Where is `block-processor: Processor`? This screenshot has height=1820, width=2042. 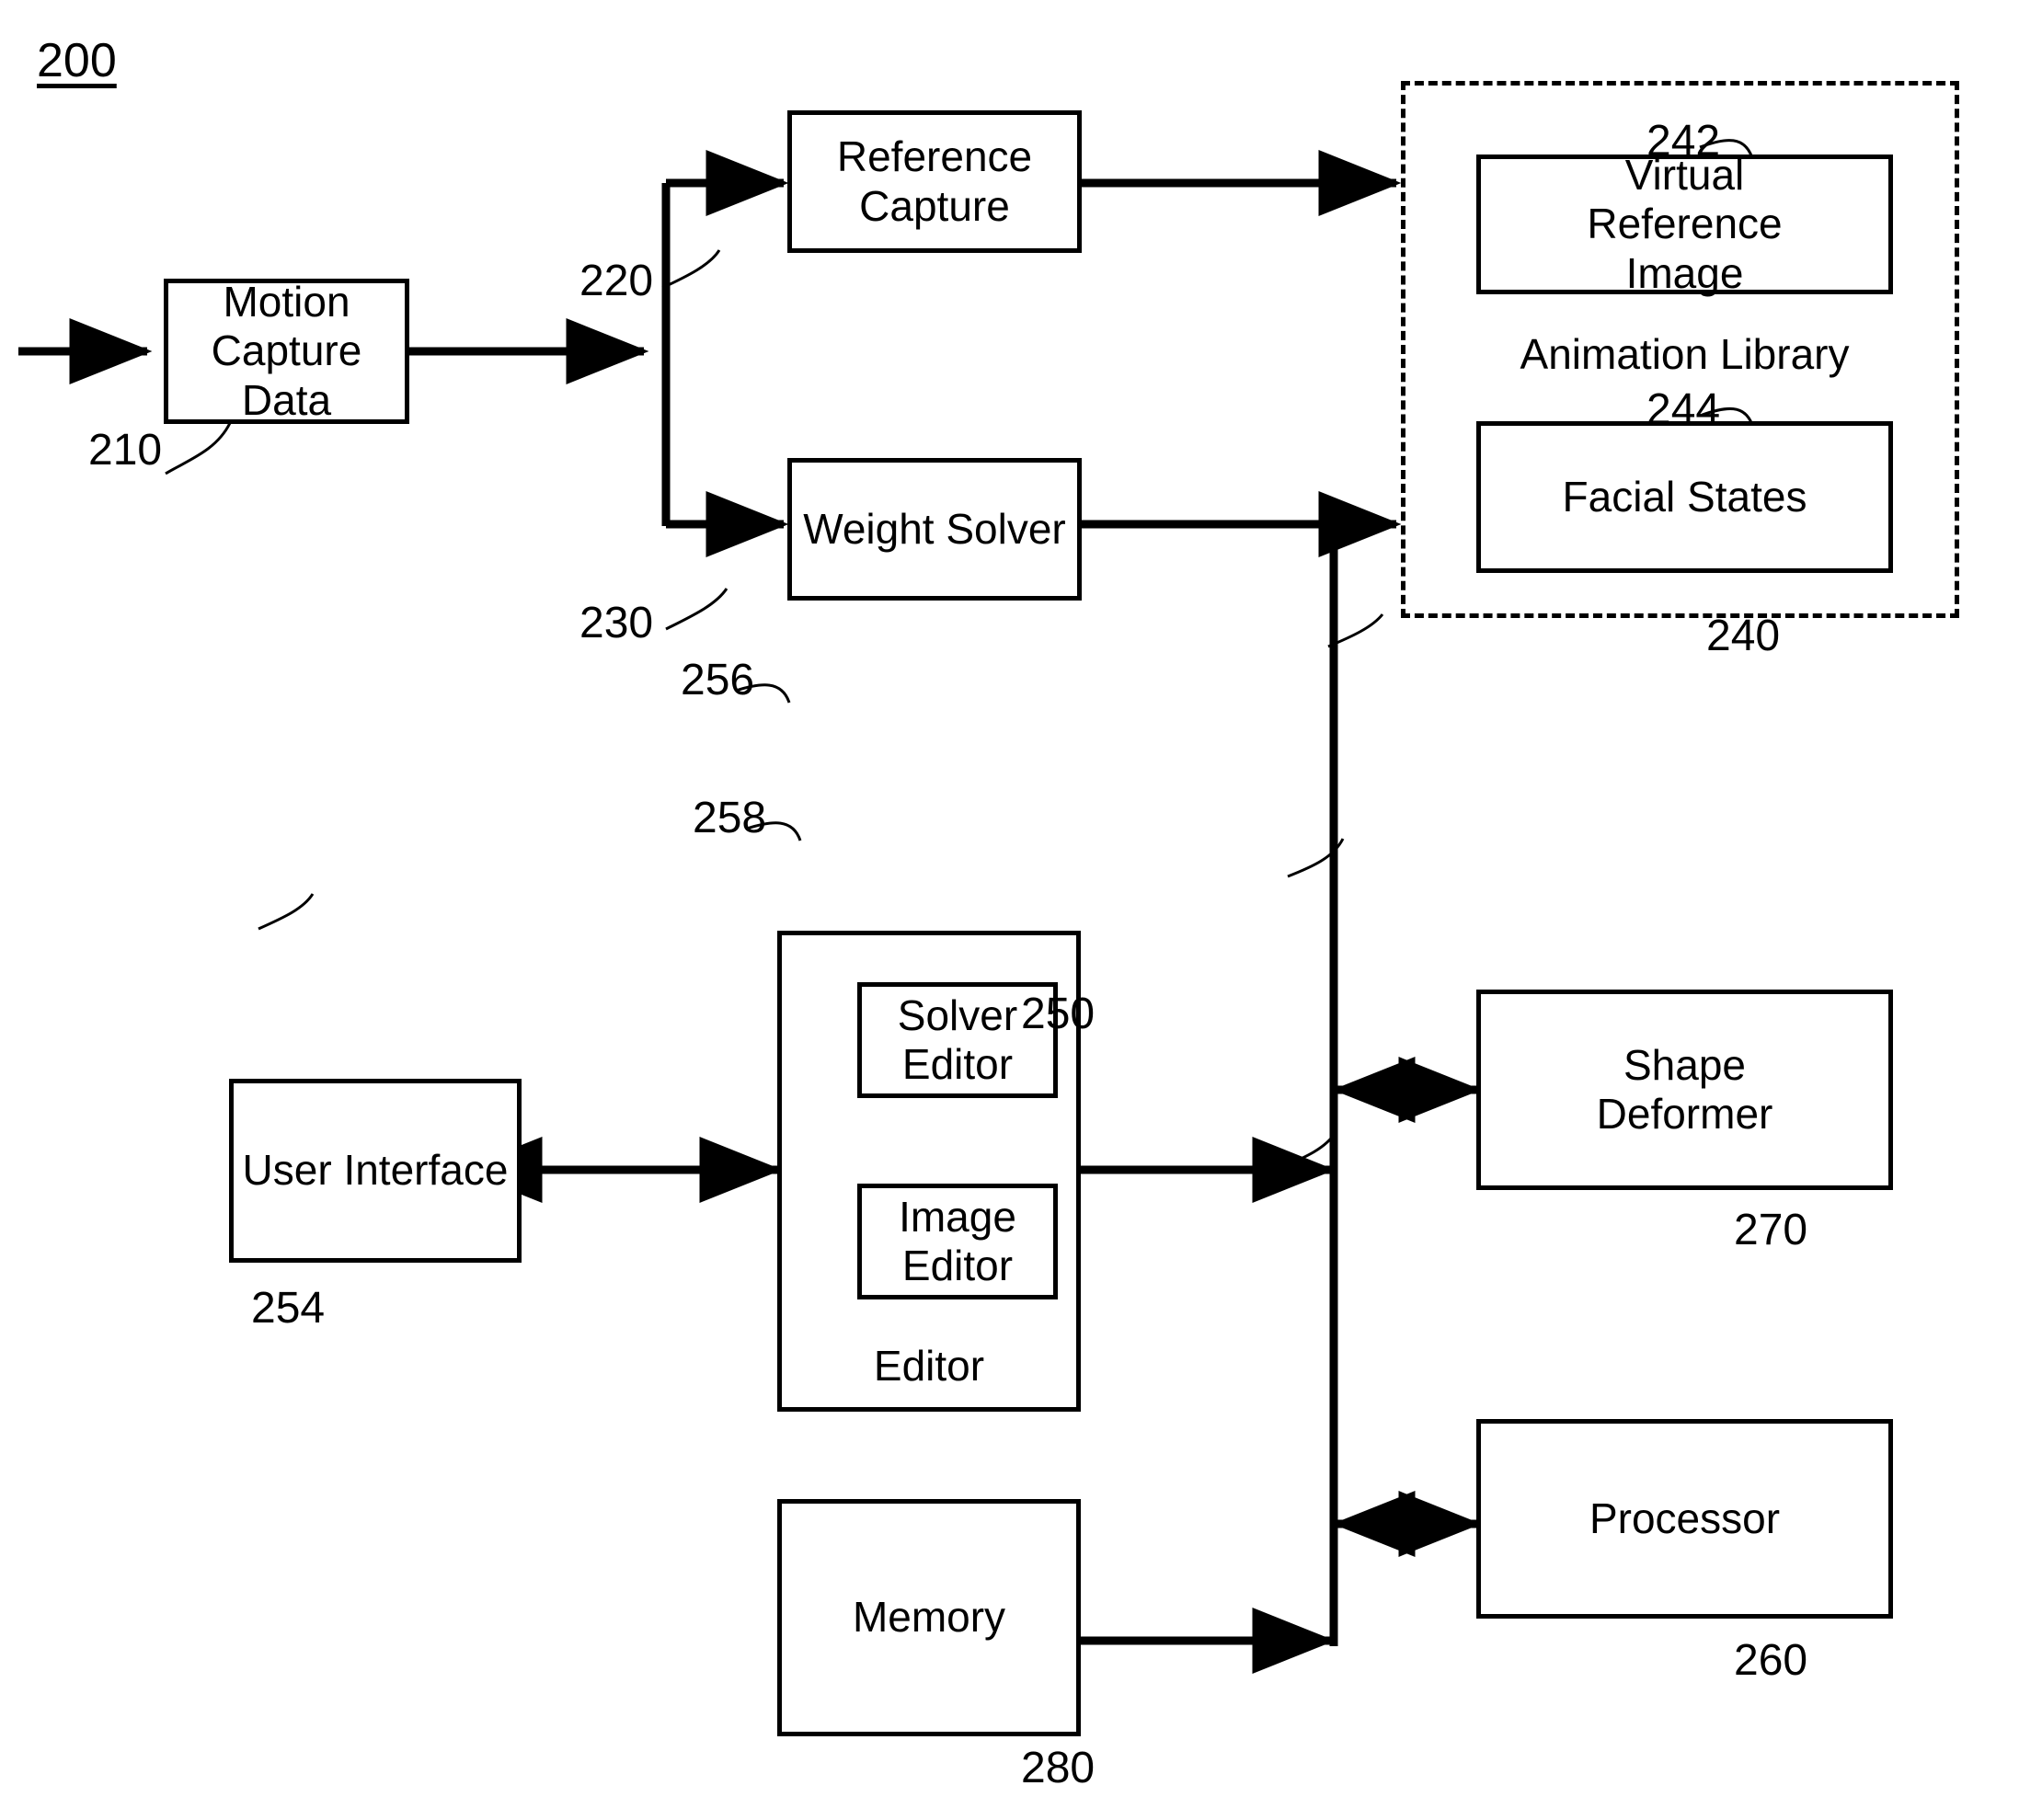 block-processor: Processor is located at coordinates (1685, 1519).